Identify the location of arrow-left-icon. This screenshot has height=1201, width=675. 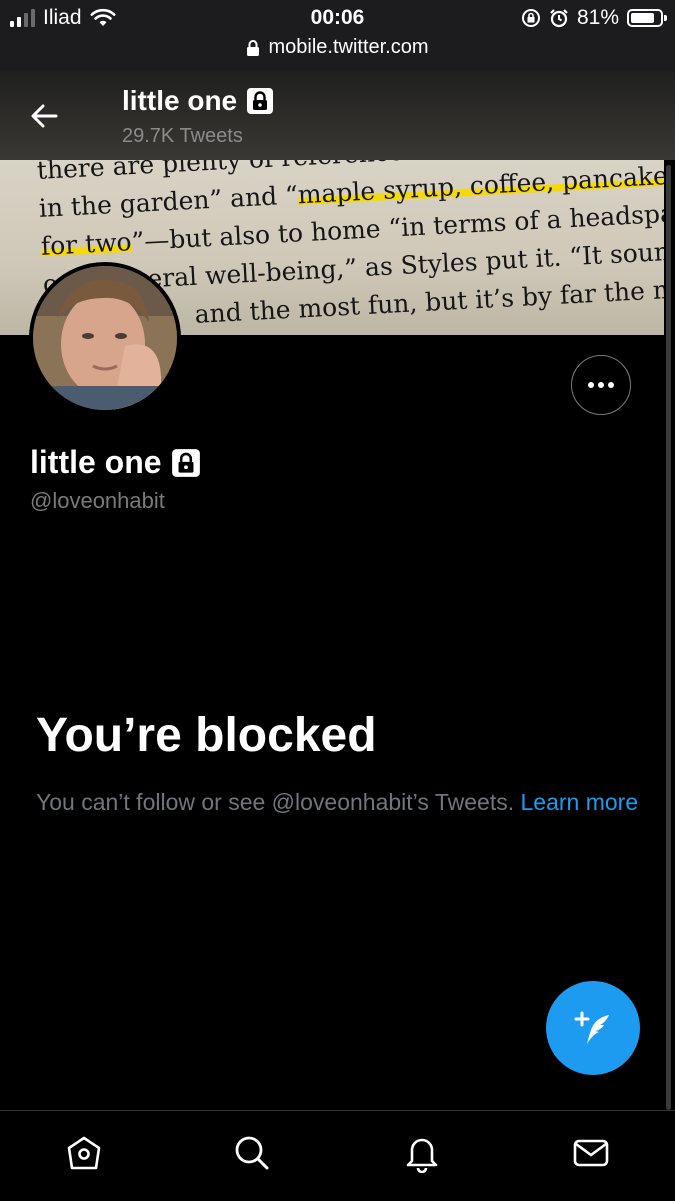
(44, 116).